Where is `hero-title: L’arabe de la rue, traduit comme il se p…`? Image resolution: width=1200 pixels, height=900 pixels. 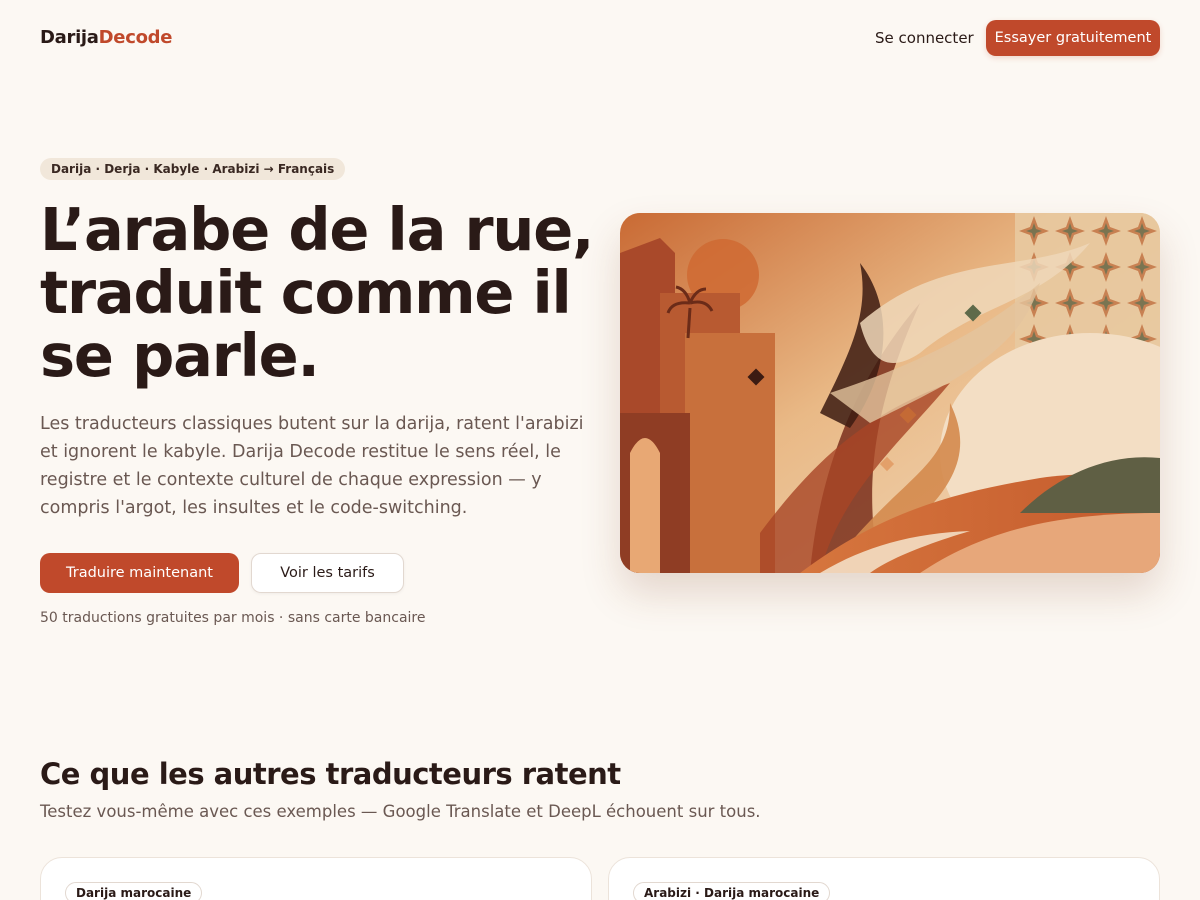 hero-title: L’arabe de la rue, traduit comme il se p… is located at coordinates (317, 292).